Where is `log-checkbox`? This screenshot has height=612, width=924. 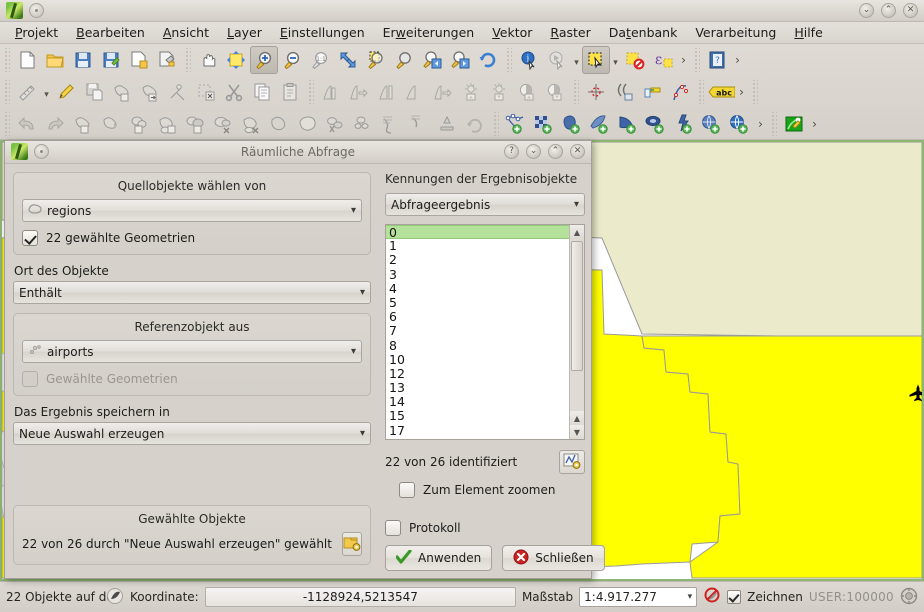
log-checkbox is located at coordinates (393, 528).